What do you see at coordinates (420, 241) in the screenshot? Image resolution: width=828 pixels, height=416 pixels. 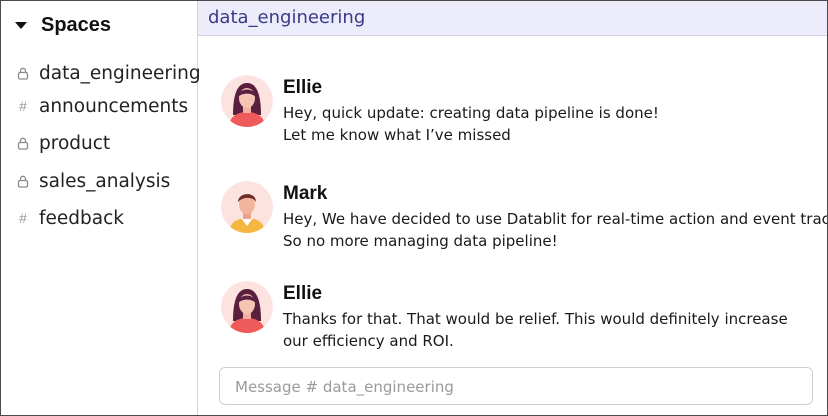 I see `message-text: So no more managing data pipeline!` at bounding box center [420, 241].